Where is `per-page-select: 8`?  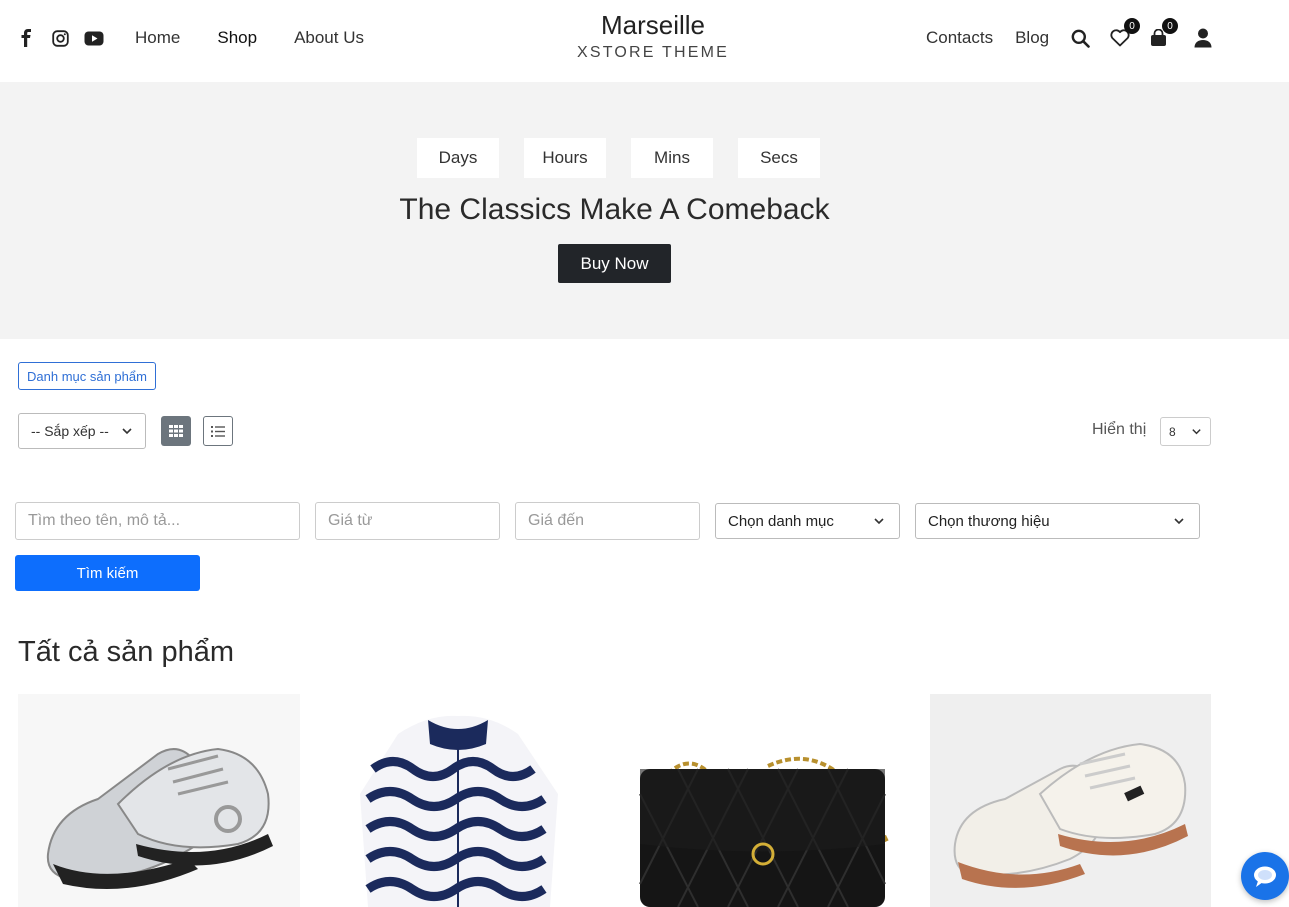
per-page-select: 8 is located at coordinates (1185, 431).